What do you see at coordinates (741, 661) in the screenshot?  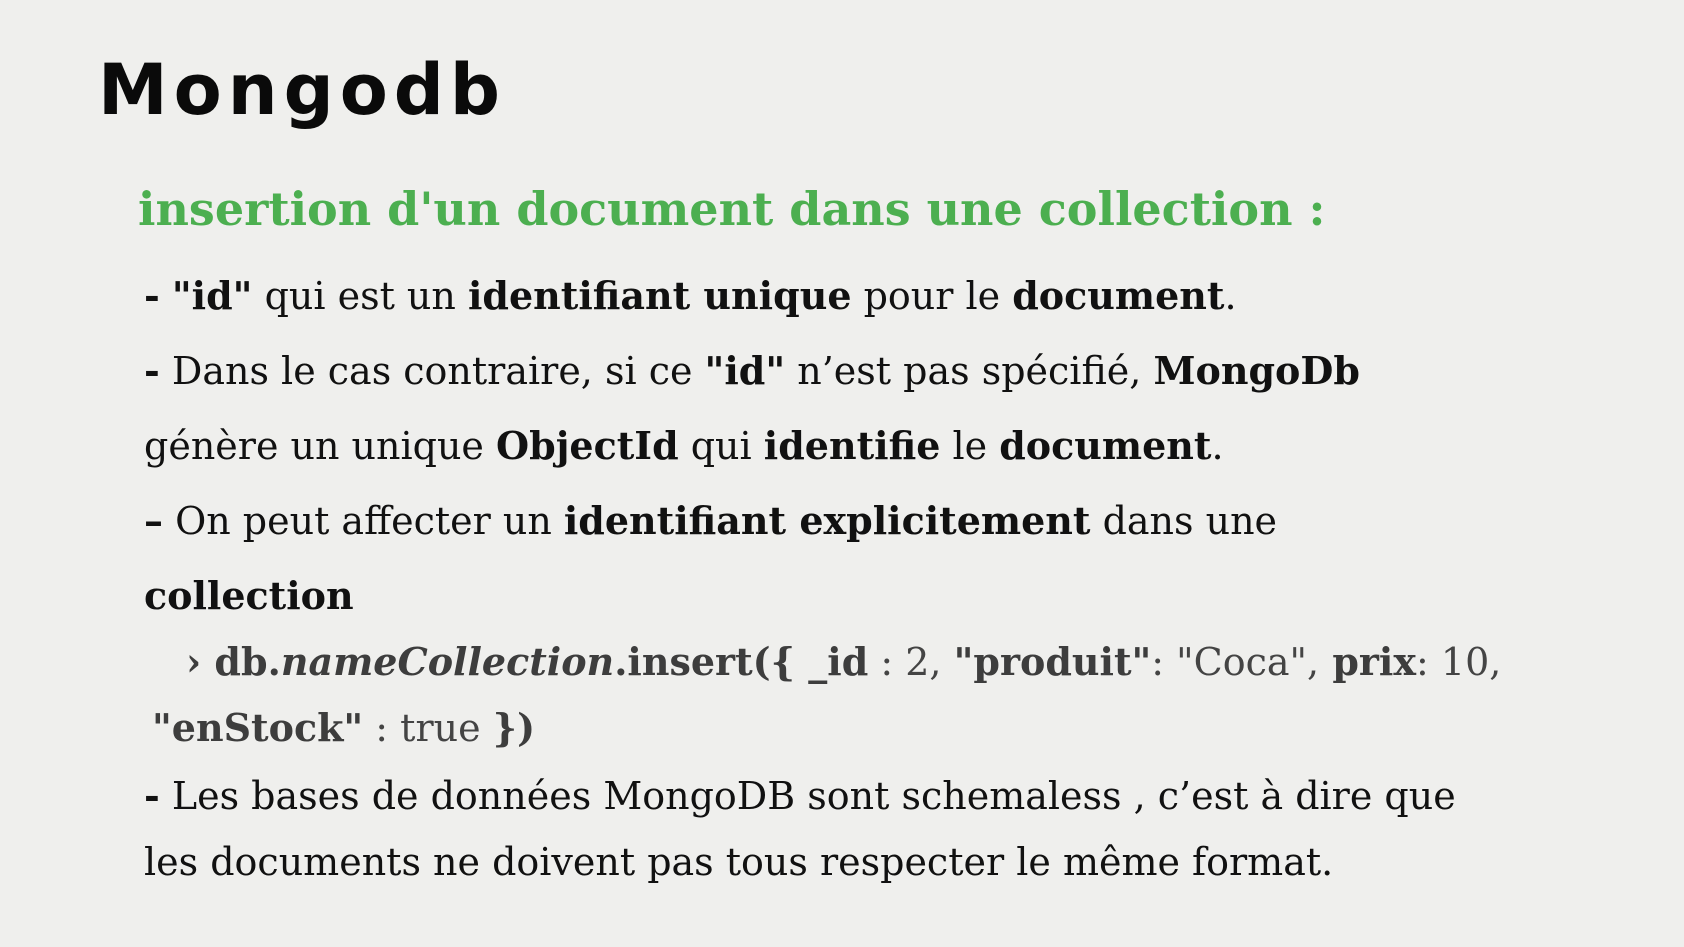 I see `code-bold: .insert({ _id` at bounding box center [741, 661].